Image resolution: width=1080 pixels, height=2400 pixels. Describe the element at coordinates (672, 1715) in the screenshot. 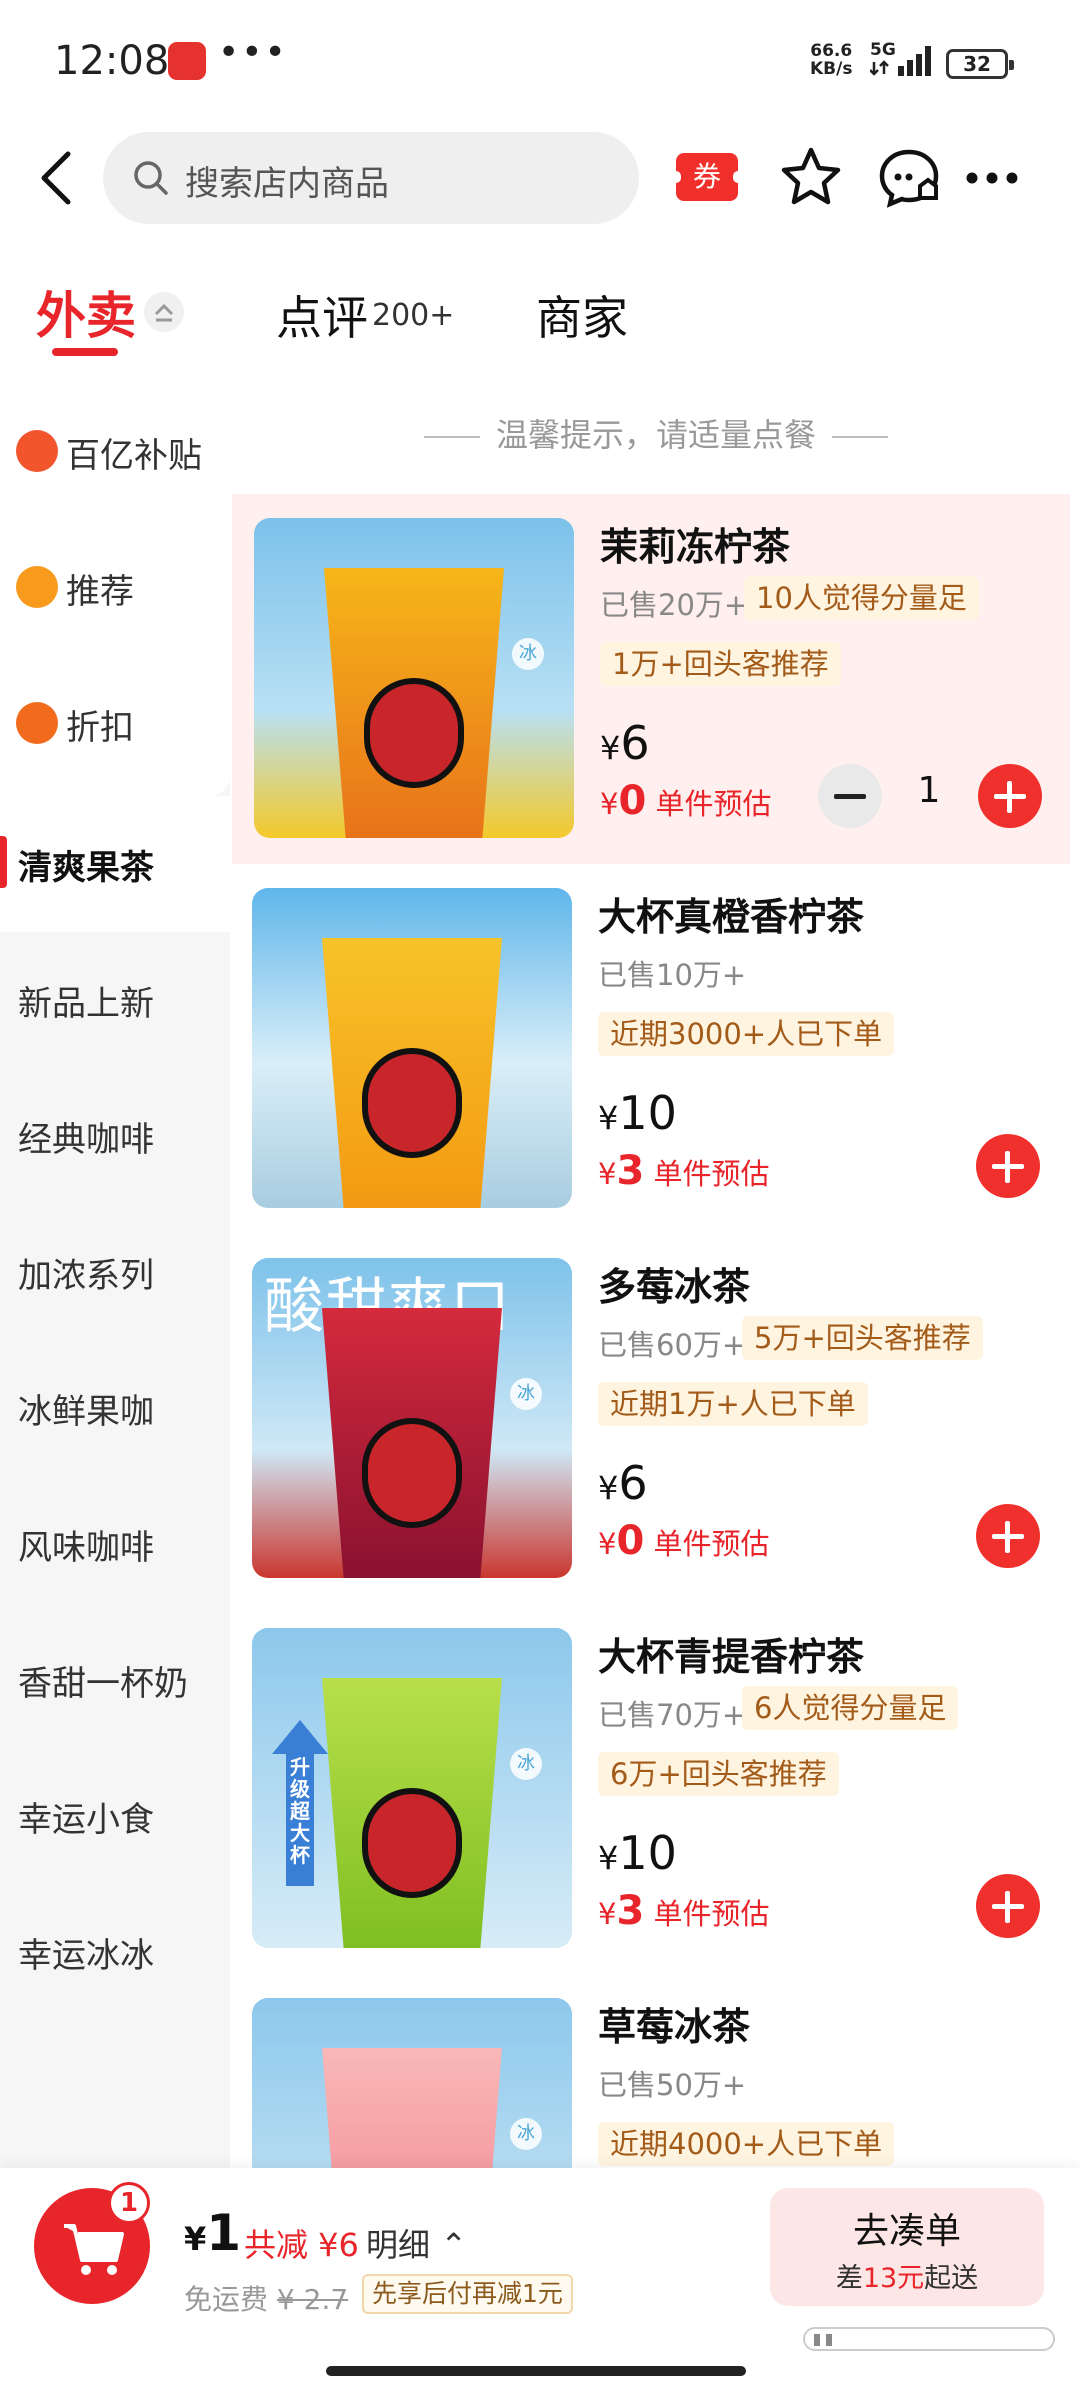

I see `product-sold: 已售70万+` at that location.